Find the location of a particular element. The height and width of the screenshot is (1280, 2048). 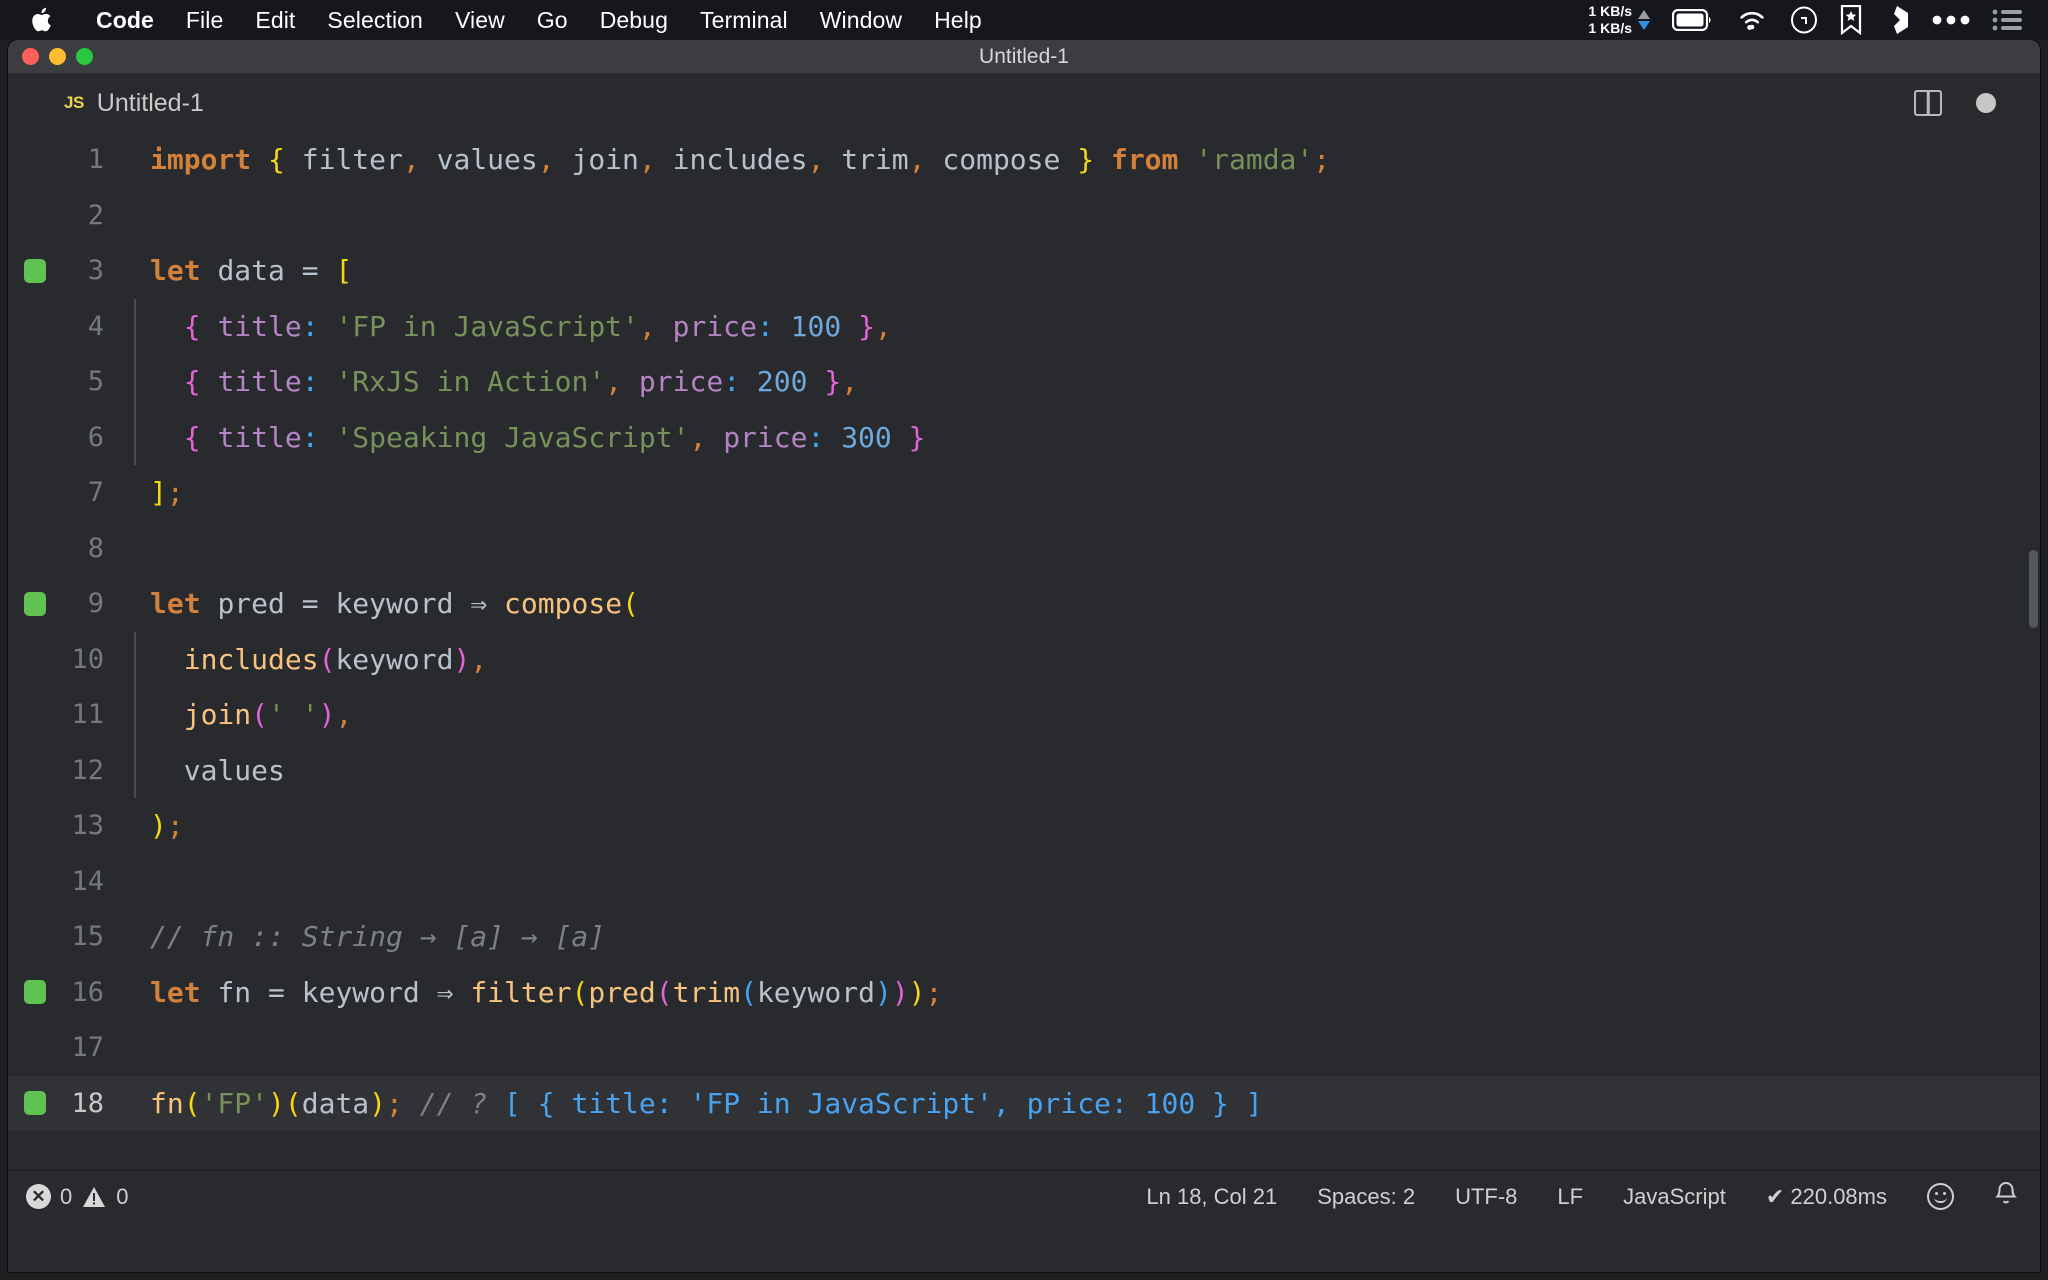

problems-indicator: ✕ 0 0 is located at coordinates (77, 1197).